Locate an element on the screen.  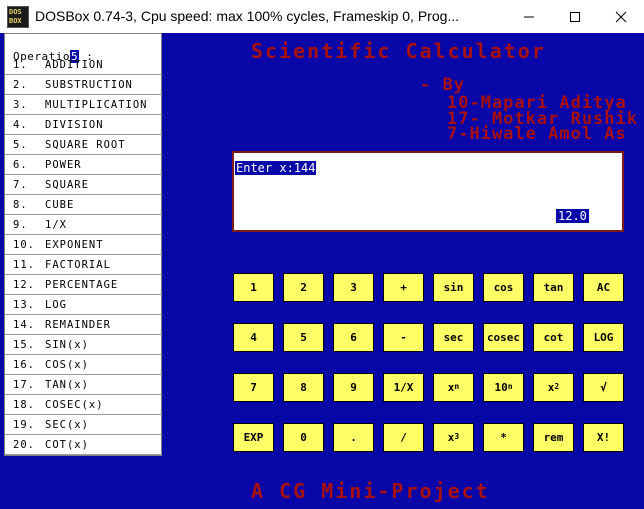
key-button: x3 is located at coordinates (453, 437).